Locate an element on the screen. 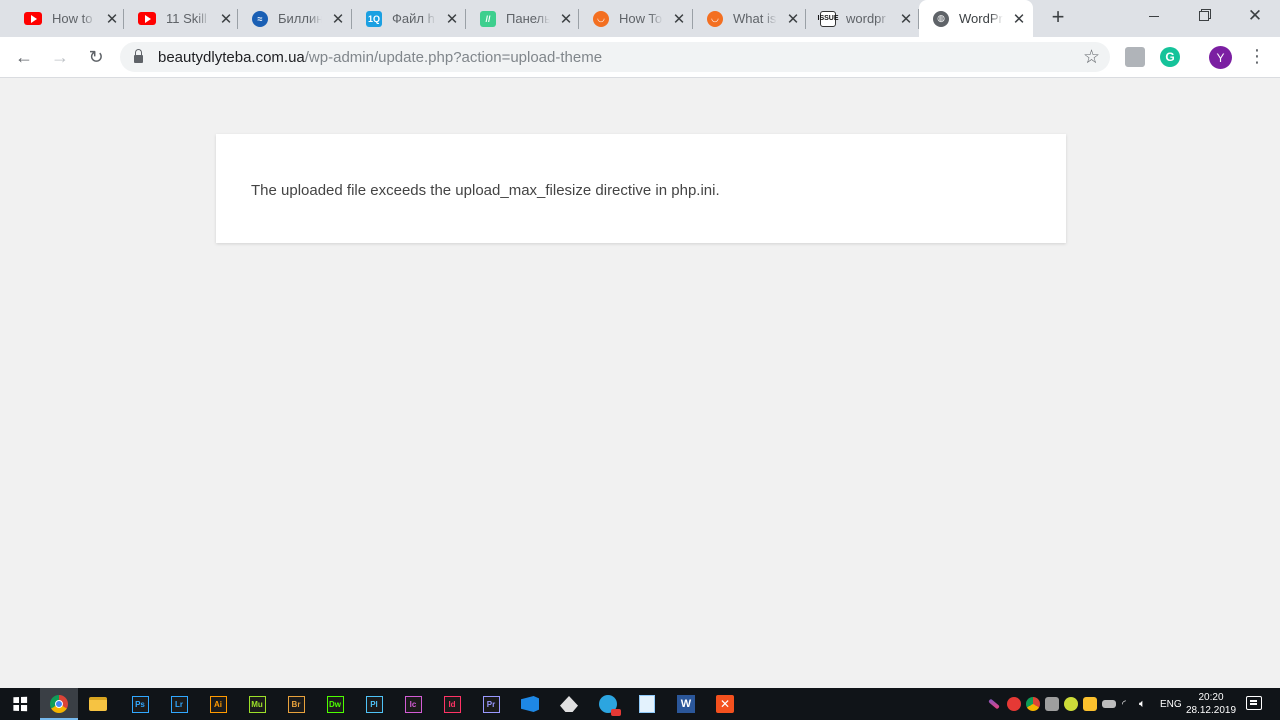  clock-time: 20:20 is located at coordinates (1211, 697).